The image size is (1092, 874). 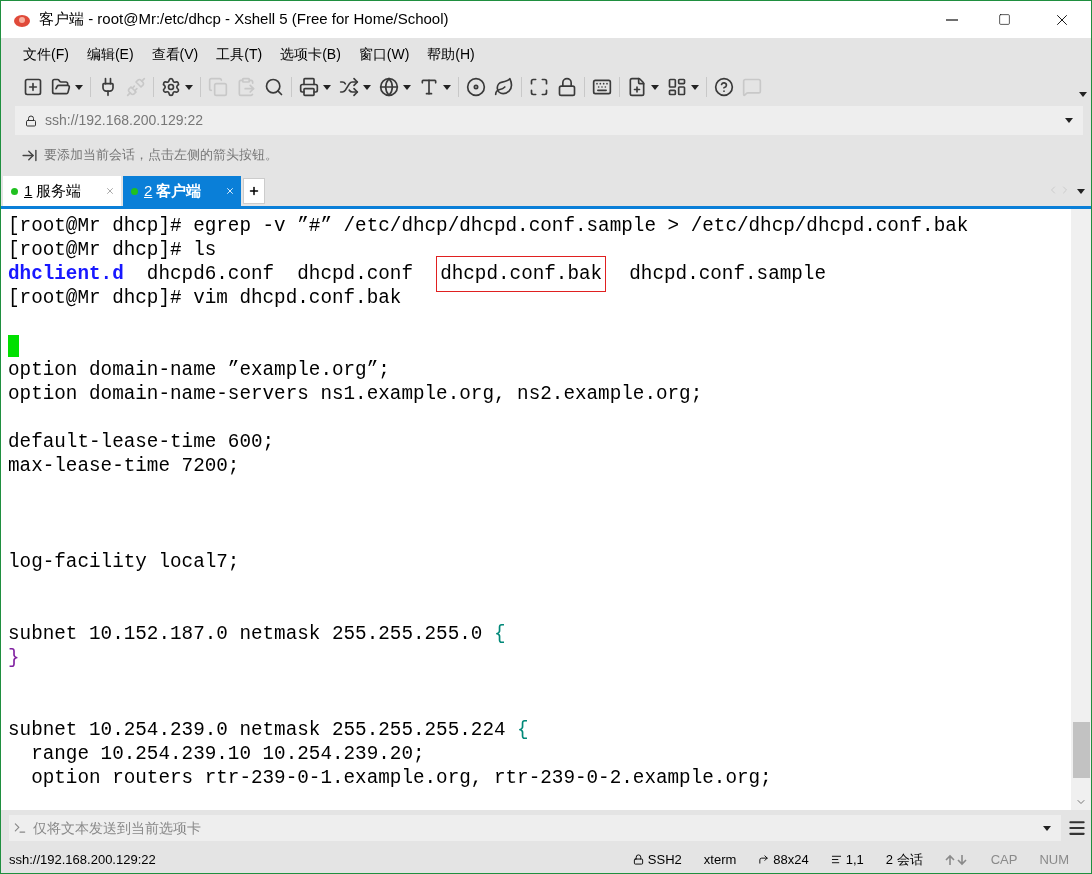 I want to click on session-tab: 2 客户端, so click(x=182, y=191).